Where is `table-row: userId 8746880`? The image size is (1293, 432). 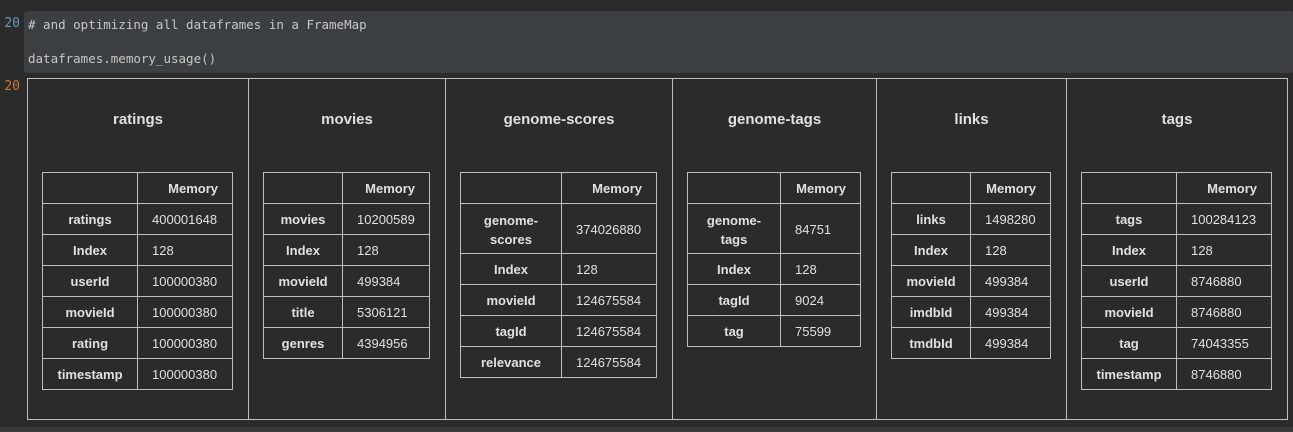
table-row: userId 8746880 is located at coordinates (1176, 281).